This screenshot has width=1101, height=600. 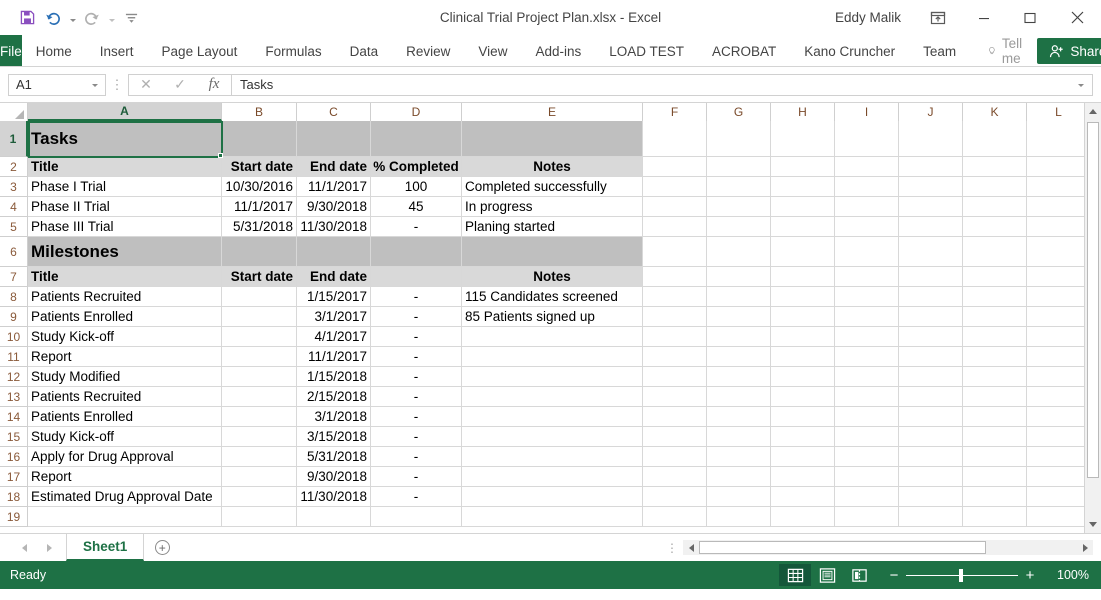 I want to click on cell-G1, so click(x=739, y=139).